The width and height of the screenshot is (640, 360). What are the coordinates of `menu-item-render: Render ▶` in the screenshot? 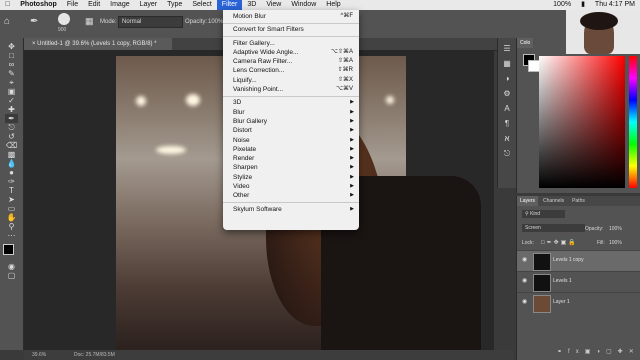 It's located at (291, 158).